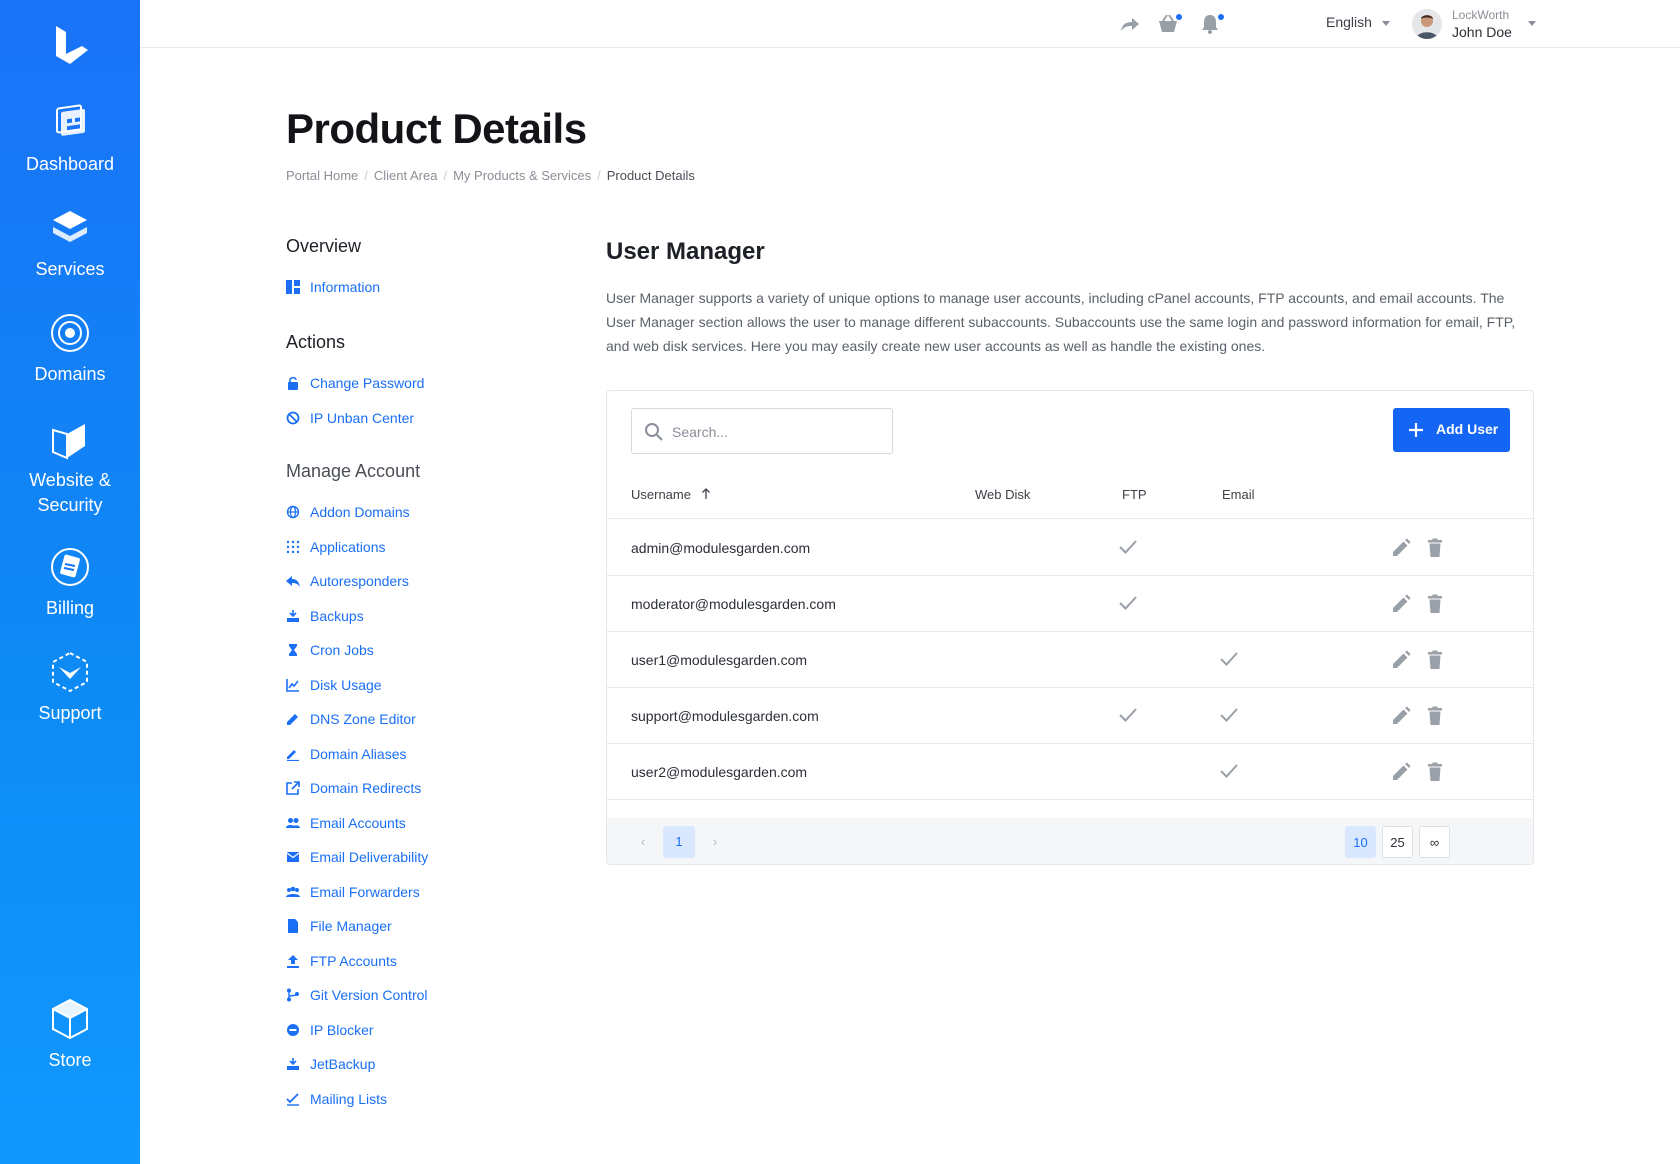 This screenshot has width=1680, height=1164. I want to click on cart-badge-dot, so click(1179, 17).